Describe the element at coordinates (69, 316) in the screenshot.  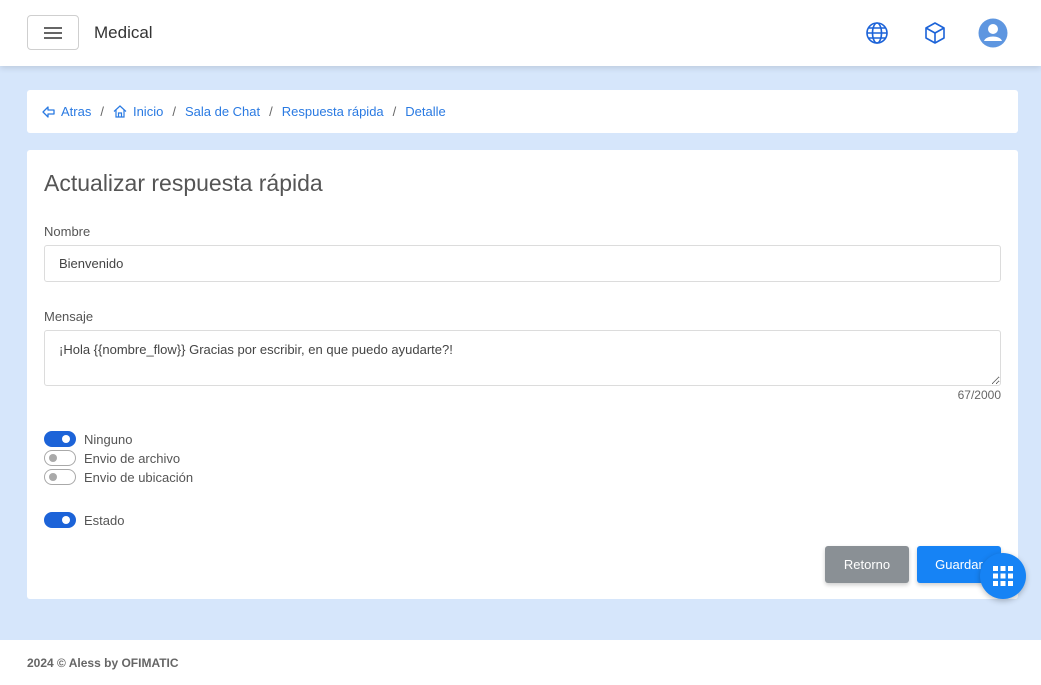
I see `message-label: Mensaje` at that location.